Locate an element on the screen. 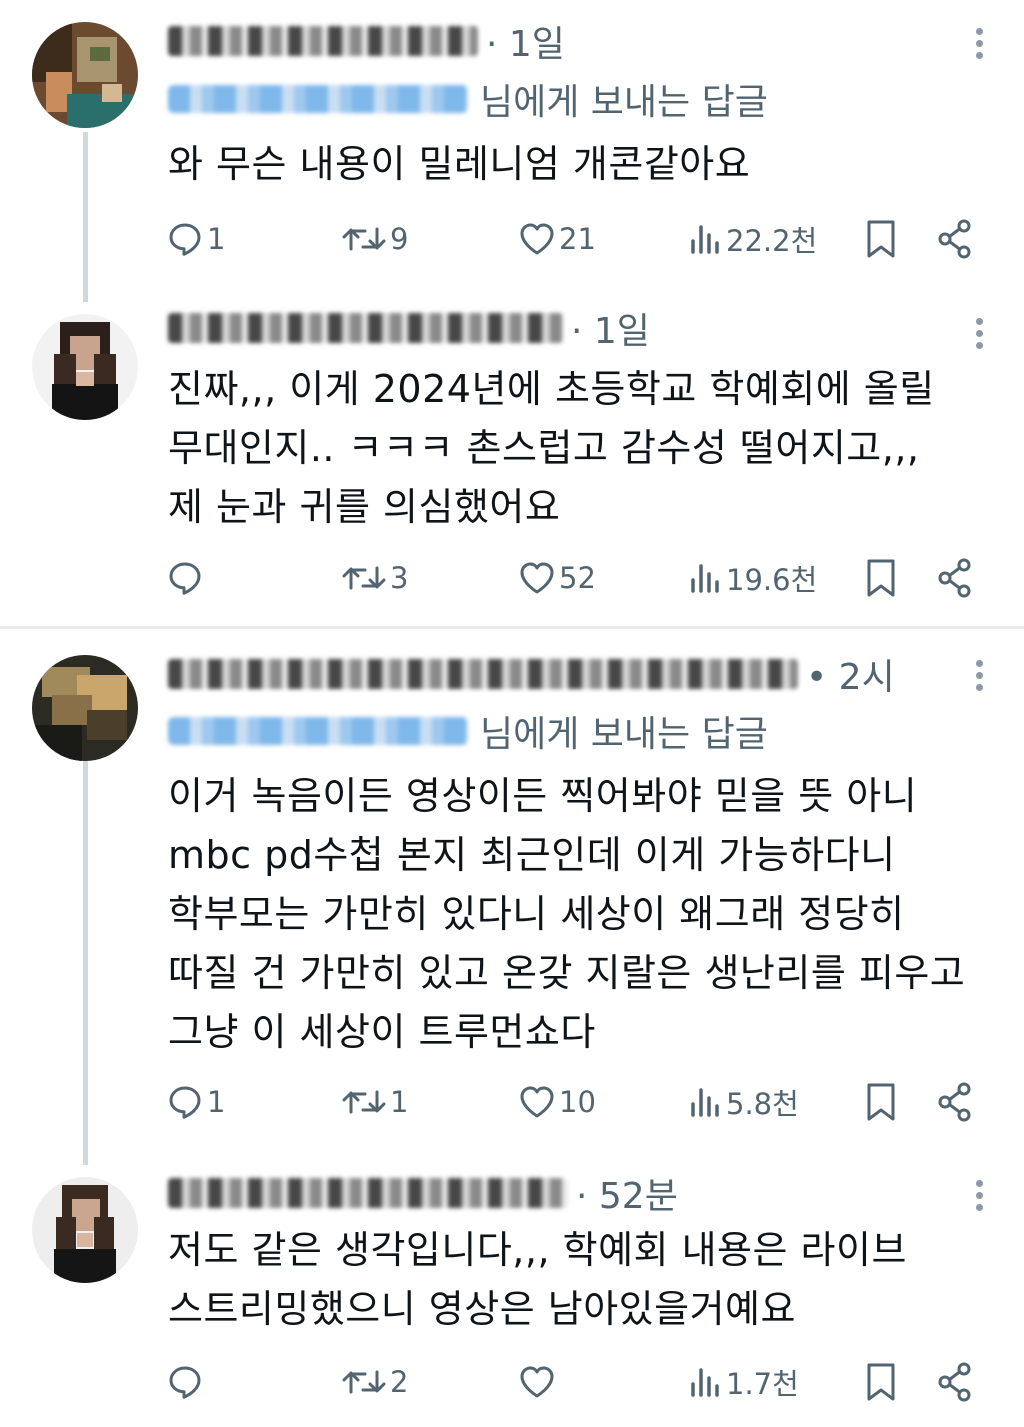  retweet-button: 2 is located at coordinates (374, 1382).